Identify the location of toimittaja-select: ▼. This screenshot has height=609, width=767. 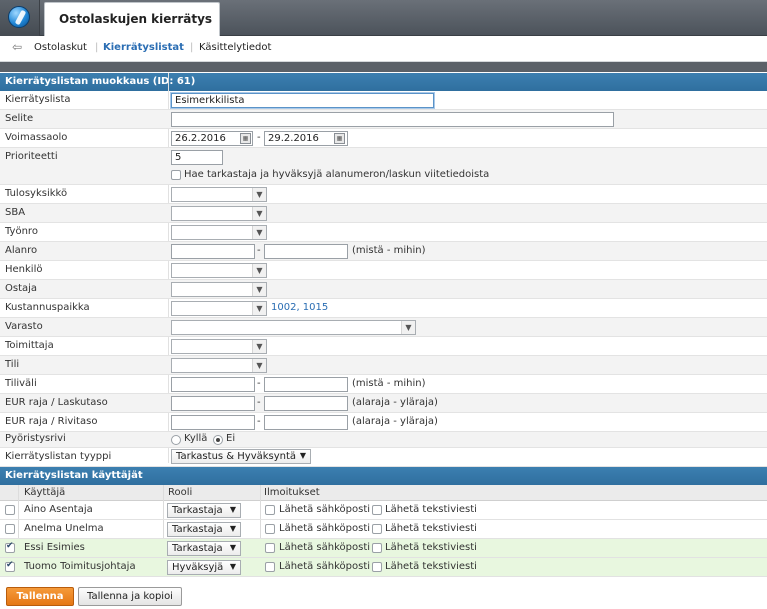
(219, 346).